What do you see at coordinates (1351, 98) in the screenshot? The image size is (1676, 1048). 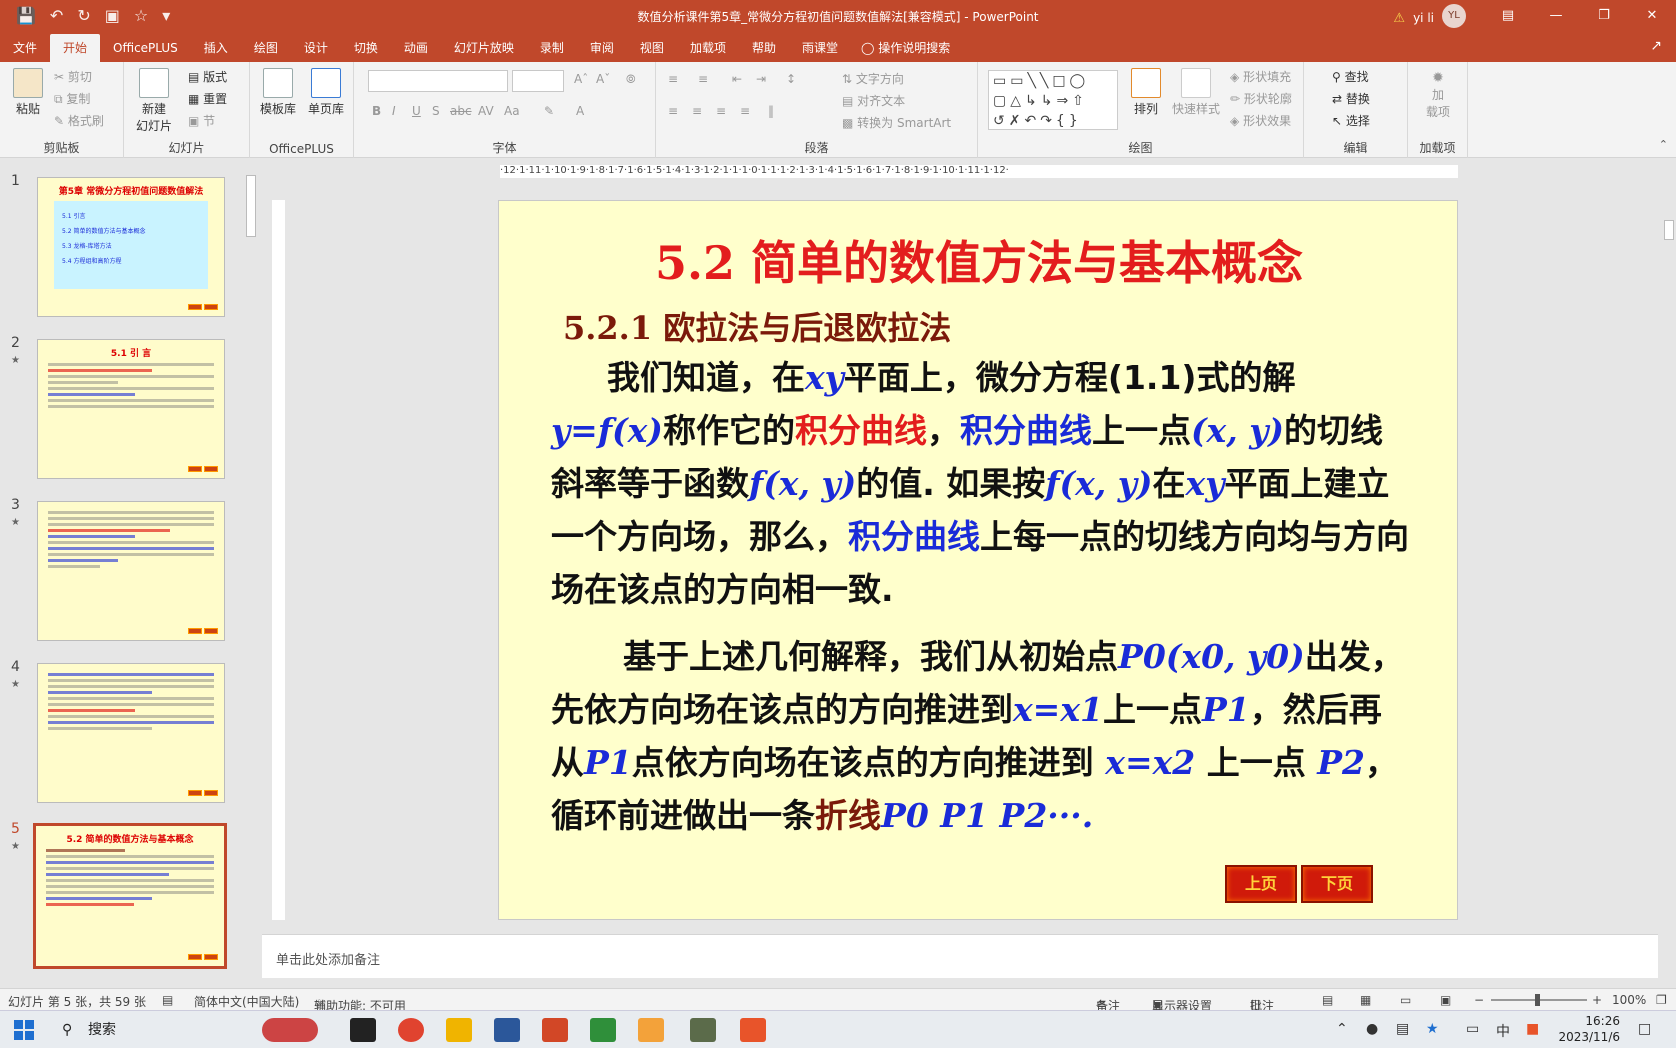 I see `replace-button: ⇄ 替换` at bounding box center [1351, 98].